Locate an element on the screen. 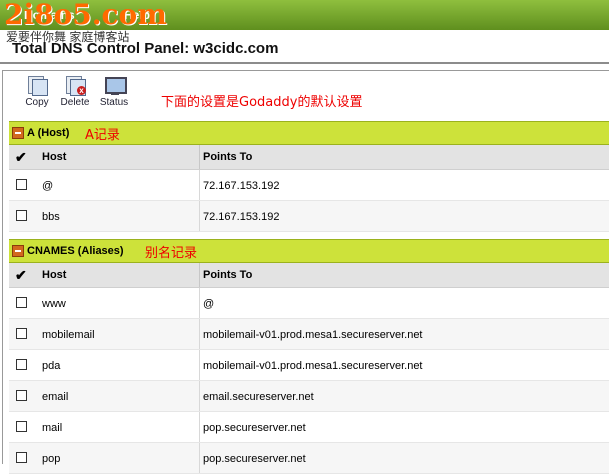 The height and width of the screenshot is (474, 609). table-row: pop pop.secureserver.net is located at coordinates (309, 458).